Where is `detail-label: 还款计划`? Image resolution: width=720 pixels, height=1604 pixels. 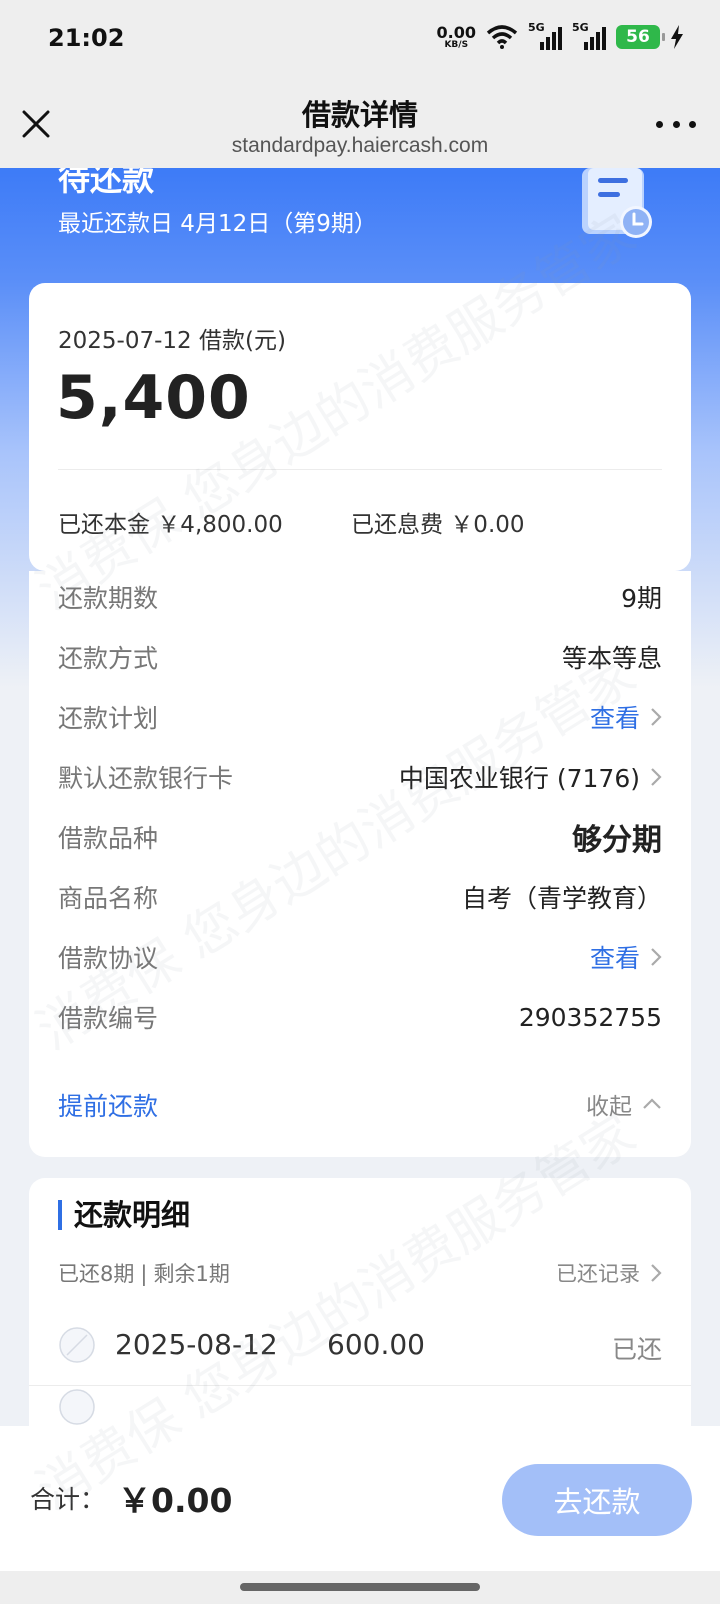 detail-label: 还款计划 is located at coordinates (108, 718).